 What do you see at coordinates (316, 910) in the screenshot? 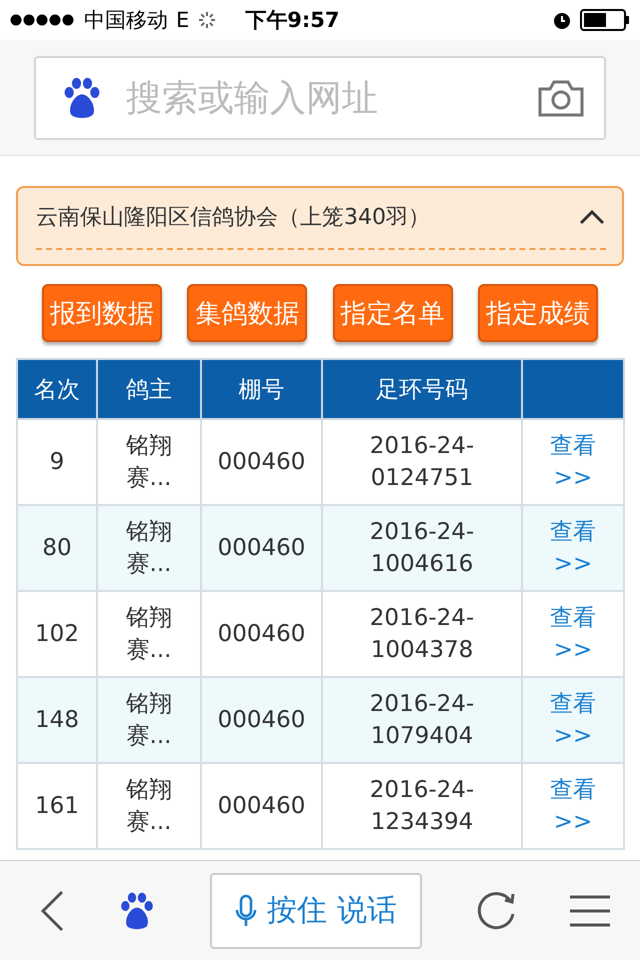
I see `voice-button: 按住 说话` at bounding box center [316, 910].